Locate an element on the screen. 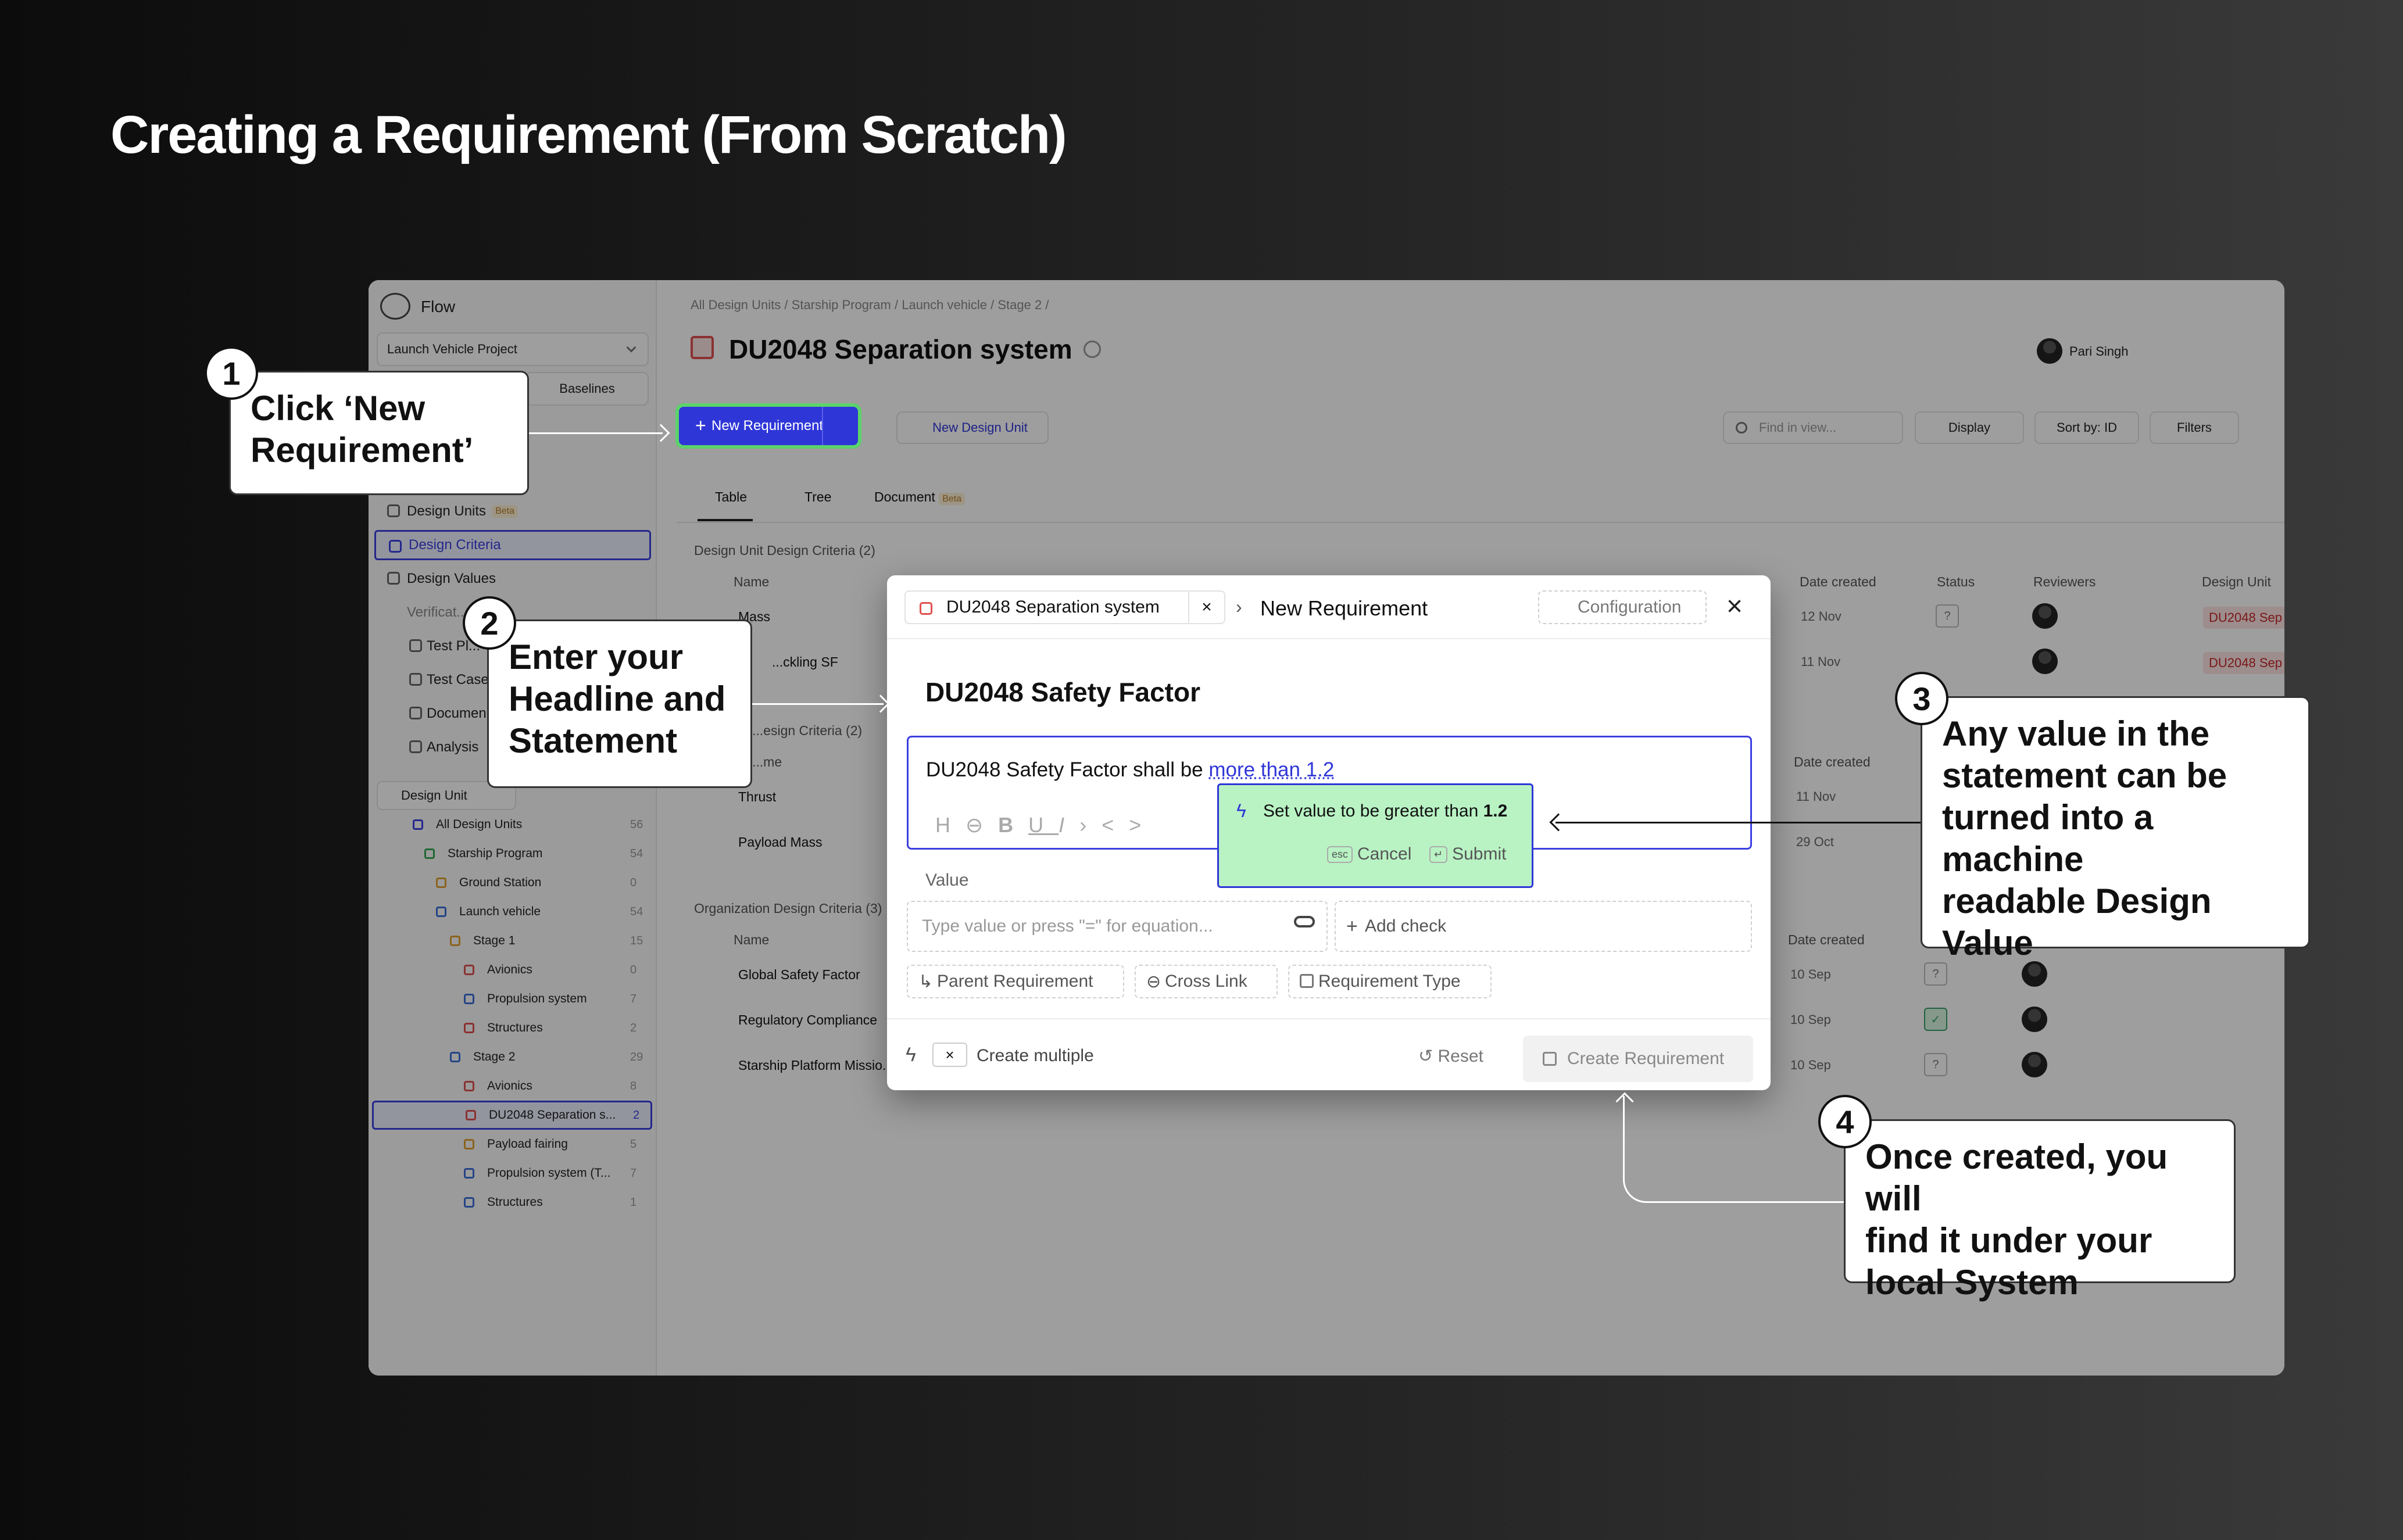  create-multiple-toggle: × is located at coordinates (949, 1055).